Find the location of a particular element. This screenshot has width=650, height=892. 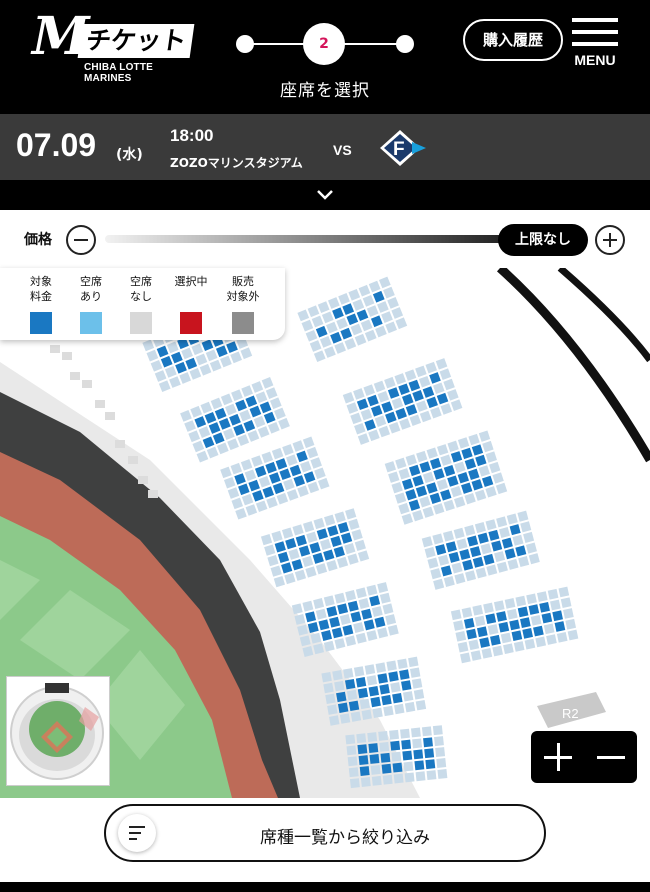

stadium-minimap is located at coordinates (58, 731).